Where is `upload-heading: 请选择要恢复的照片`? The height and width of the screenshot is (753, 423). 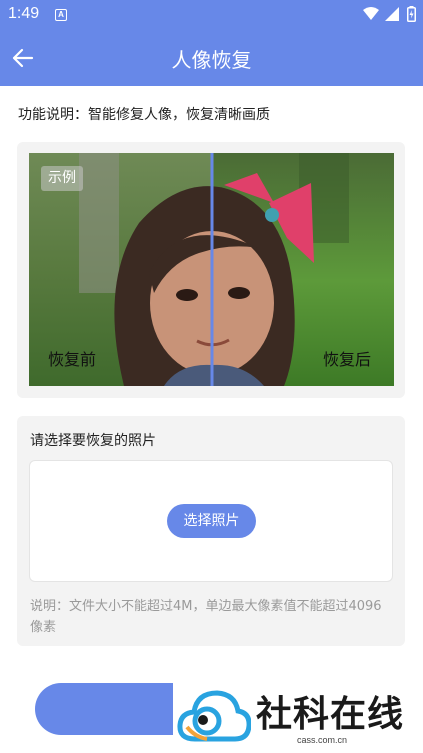 upload-heading: 请选择要恢复的照片 is located at coordinates (93, 441).